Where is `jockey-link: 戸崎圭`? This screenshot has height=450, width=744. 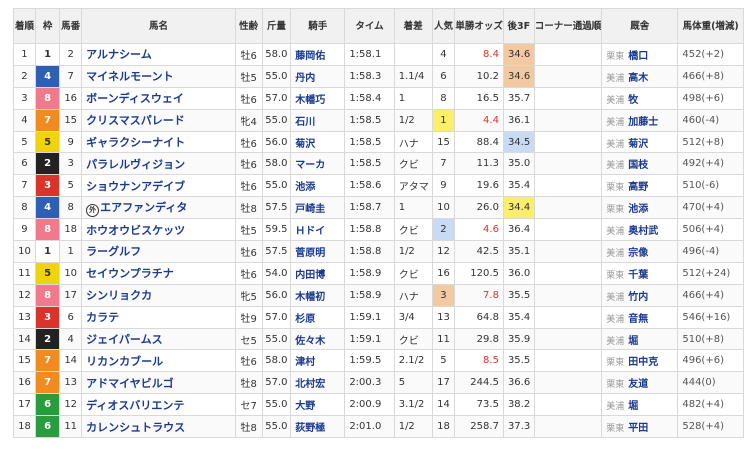 jockey-link: 戸崎圭 is located at coordinates (318, 208).